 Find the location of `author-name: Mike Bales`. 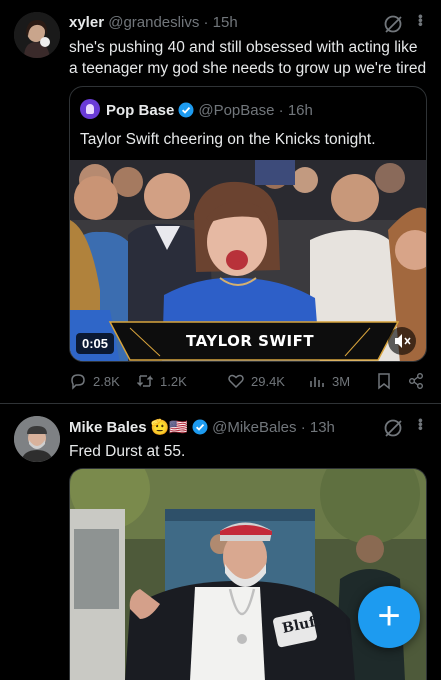

author-name: Mike Bales is located at coordinates (108, 427).